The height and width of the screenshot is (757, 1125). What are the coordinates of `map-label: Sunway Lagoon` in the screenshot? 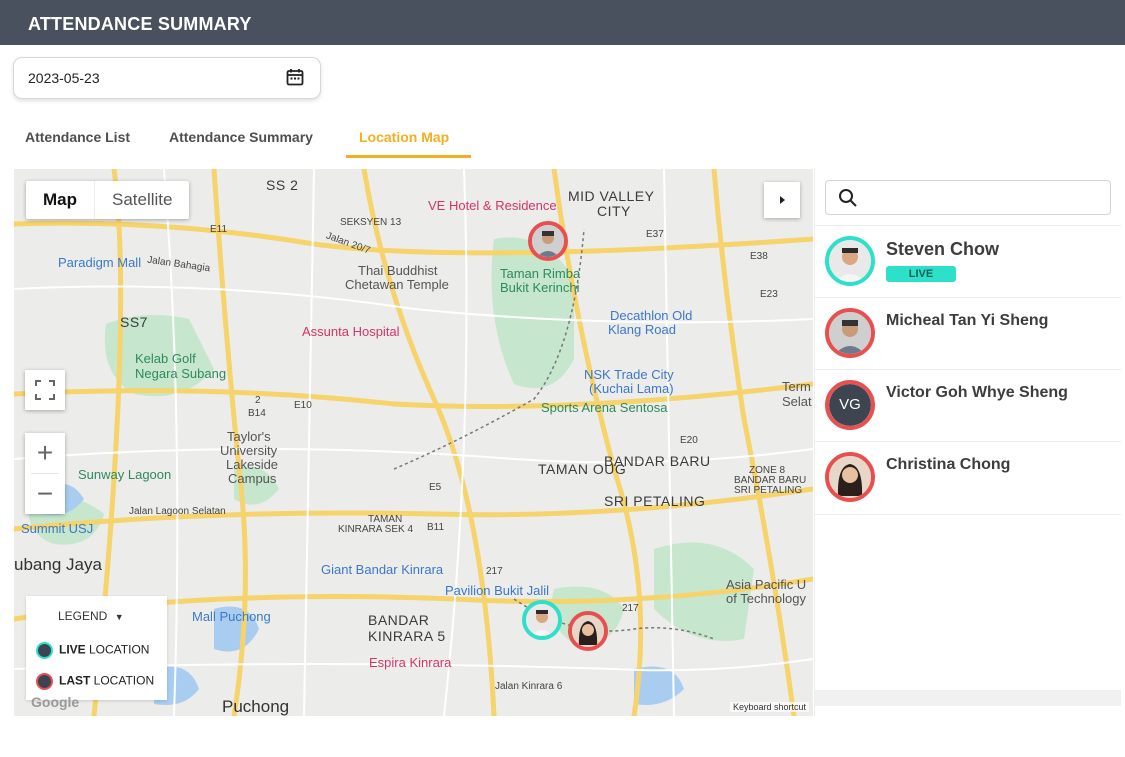 It's located at (125, 474).